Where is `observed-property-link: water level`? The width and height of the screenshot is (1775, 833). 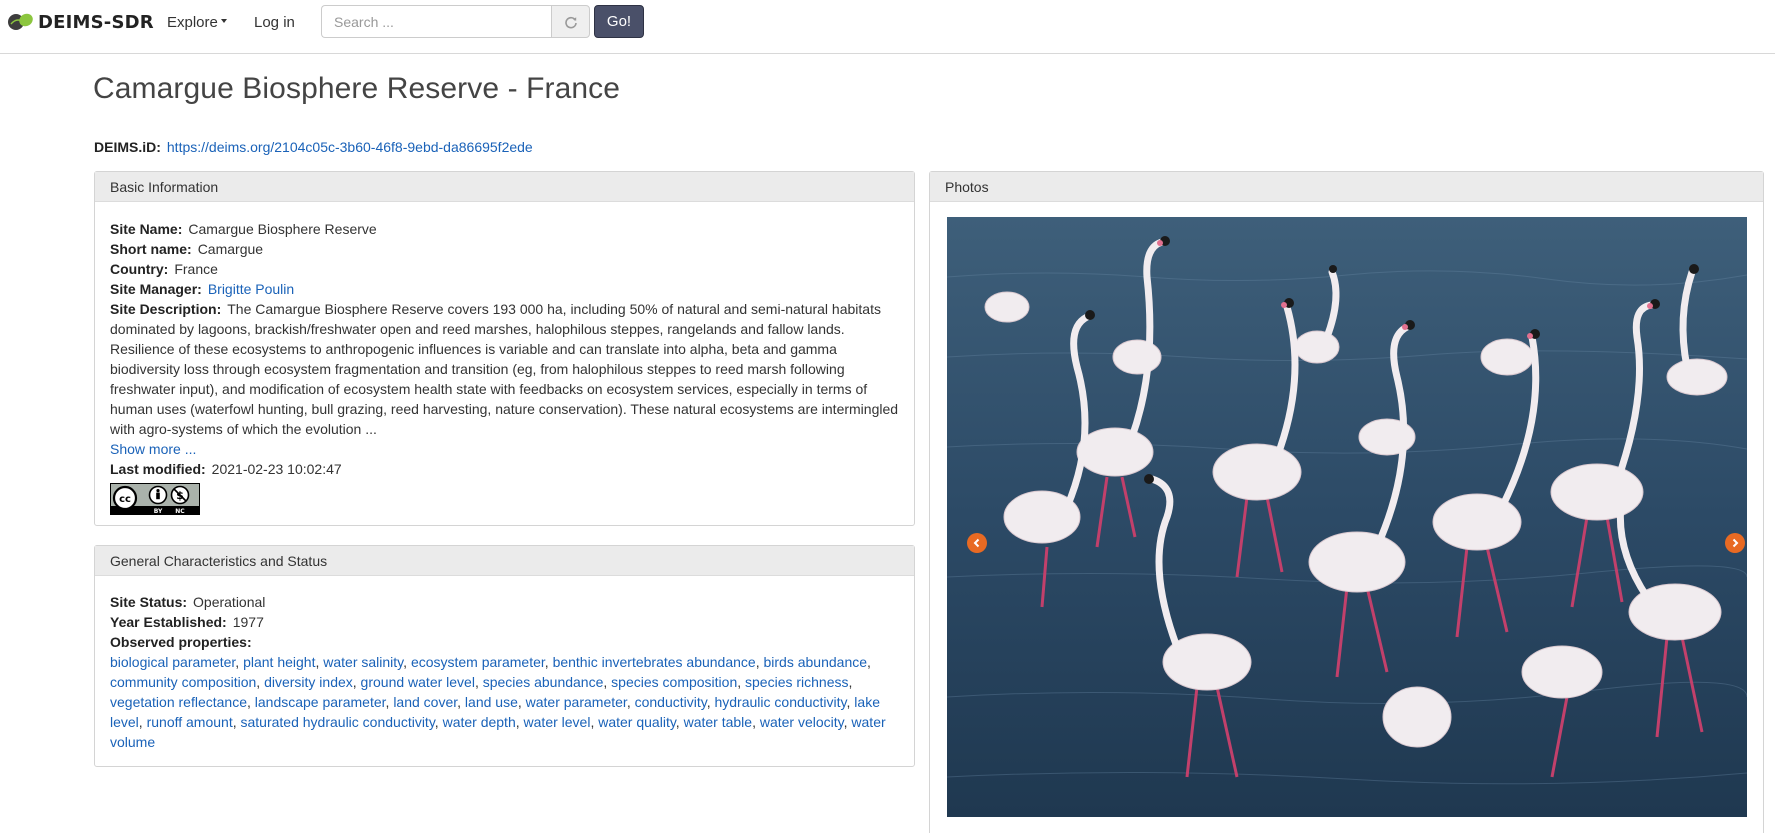 observed-property-link: water level is located at coordinates (557, 722).